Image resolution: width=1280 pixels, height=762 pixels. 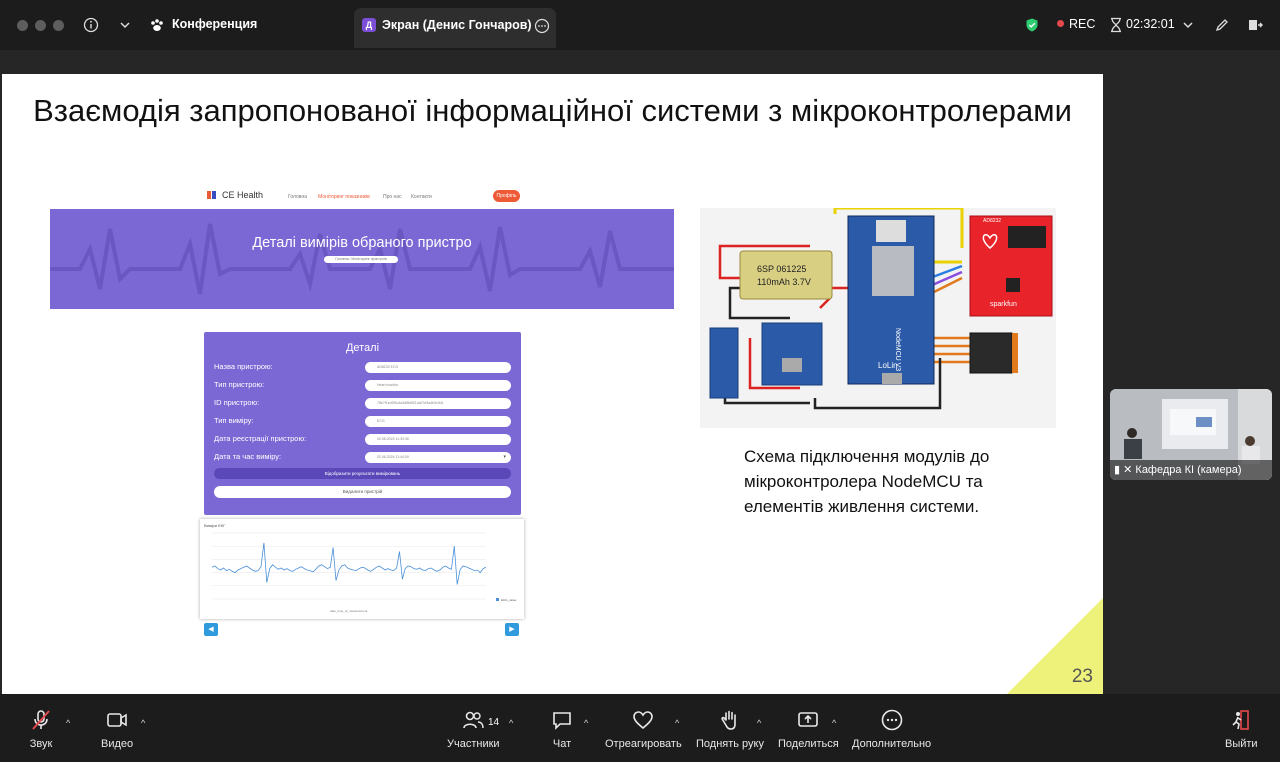 I want to click on signal-bars-icon: ▮, so click(x=1117, y=470).